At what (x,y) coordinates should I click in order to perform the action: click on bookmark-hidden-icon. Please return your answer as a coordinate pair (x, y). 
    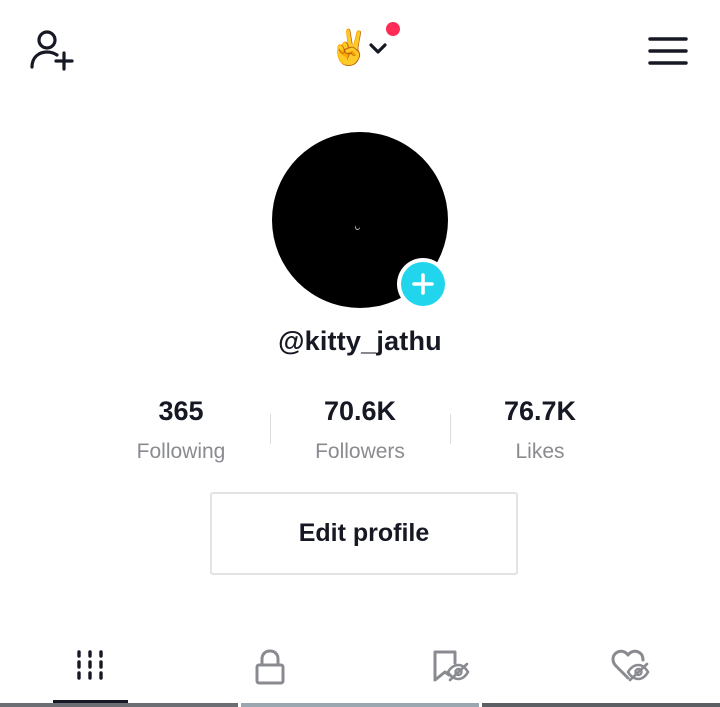
    Looking at the image, I should click on (451, 666).